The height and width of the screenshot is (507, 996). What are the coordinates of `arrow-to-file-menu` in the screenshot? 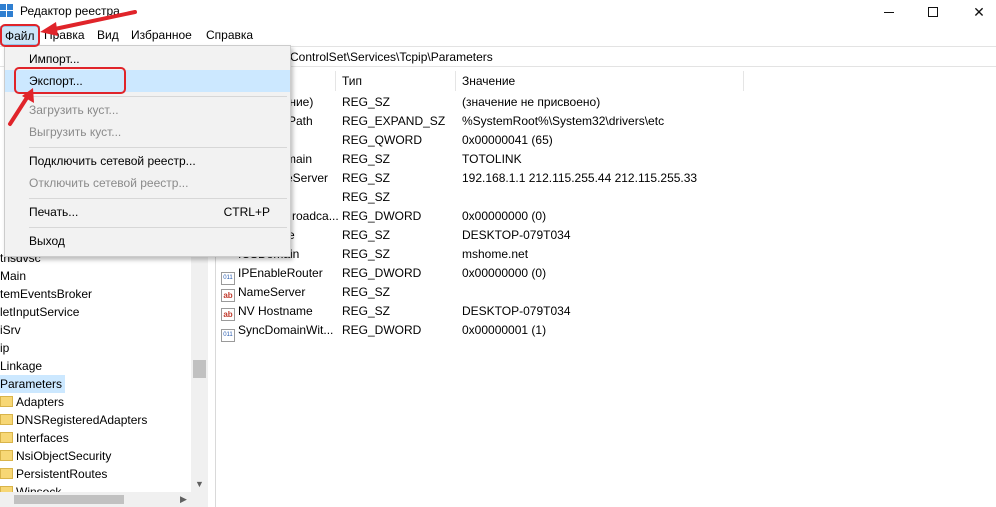 It's located at (88, 23).